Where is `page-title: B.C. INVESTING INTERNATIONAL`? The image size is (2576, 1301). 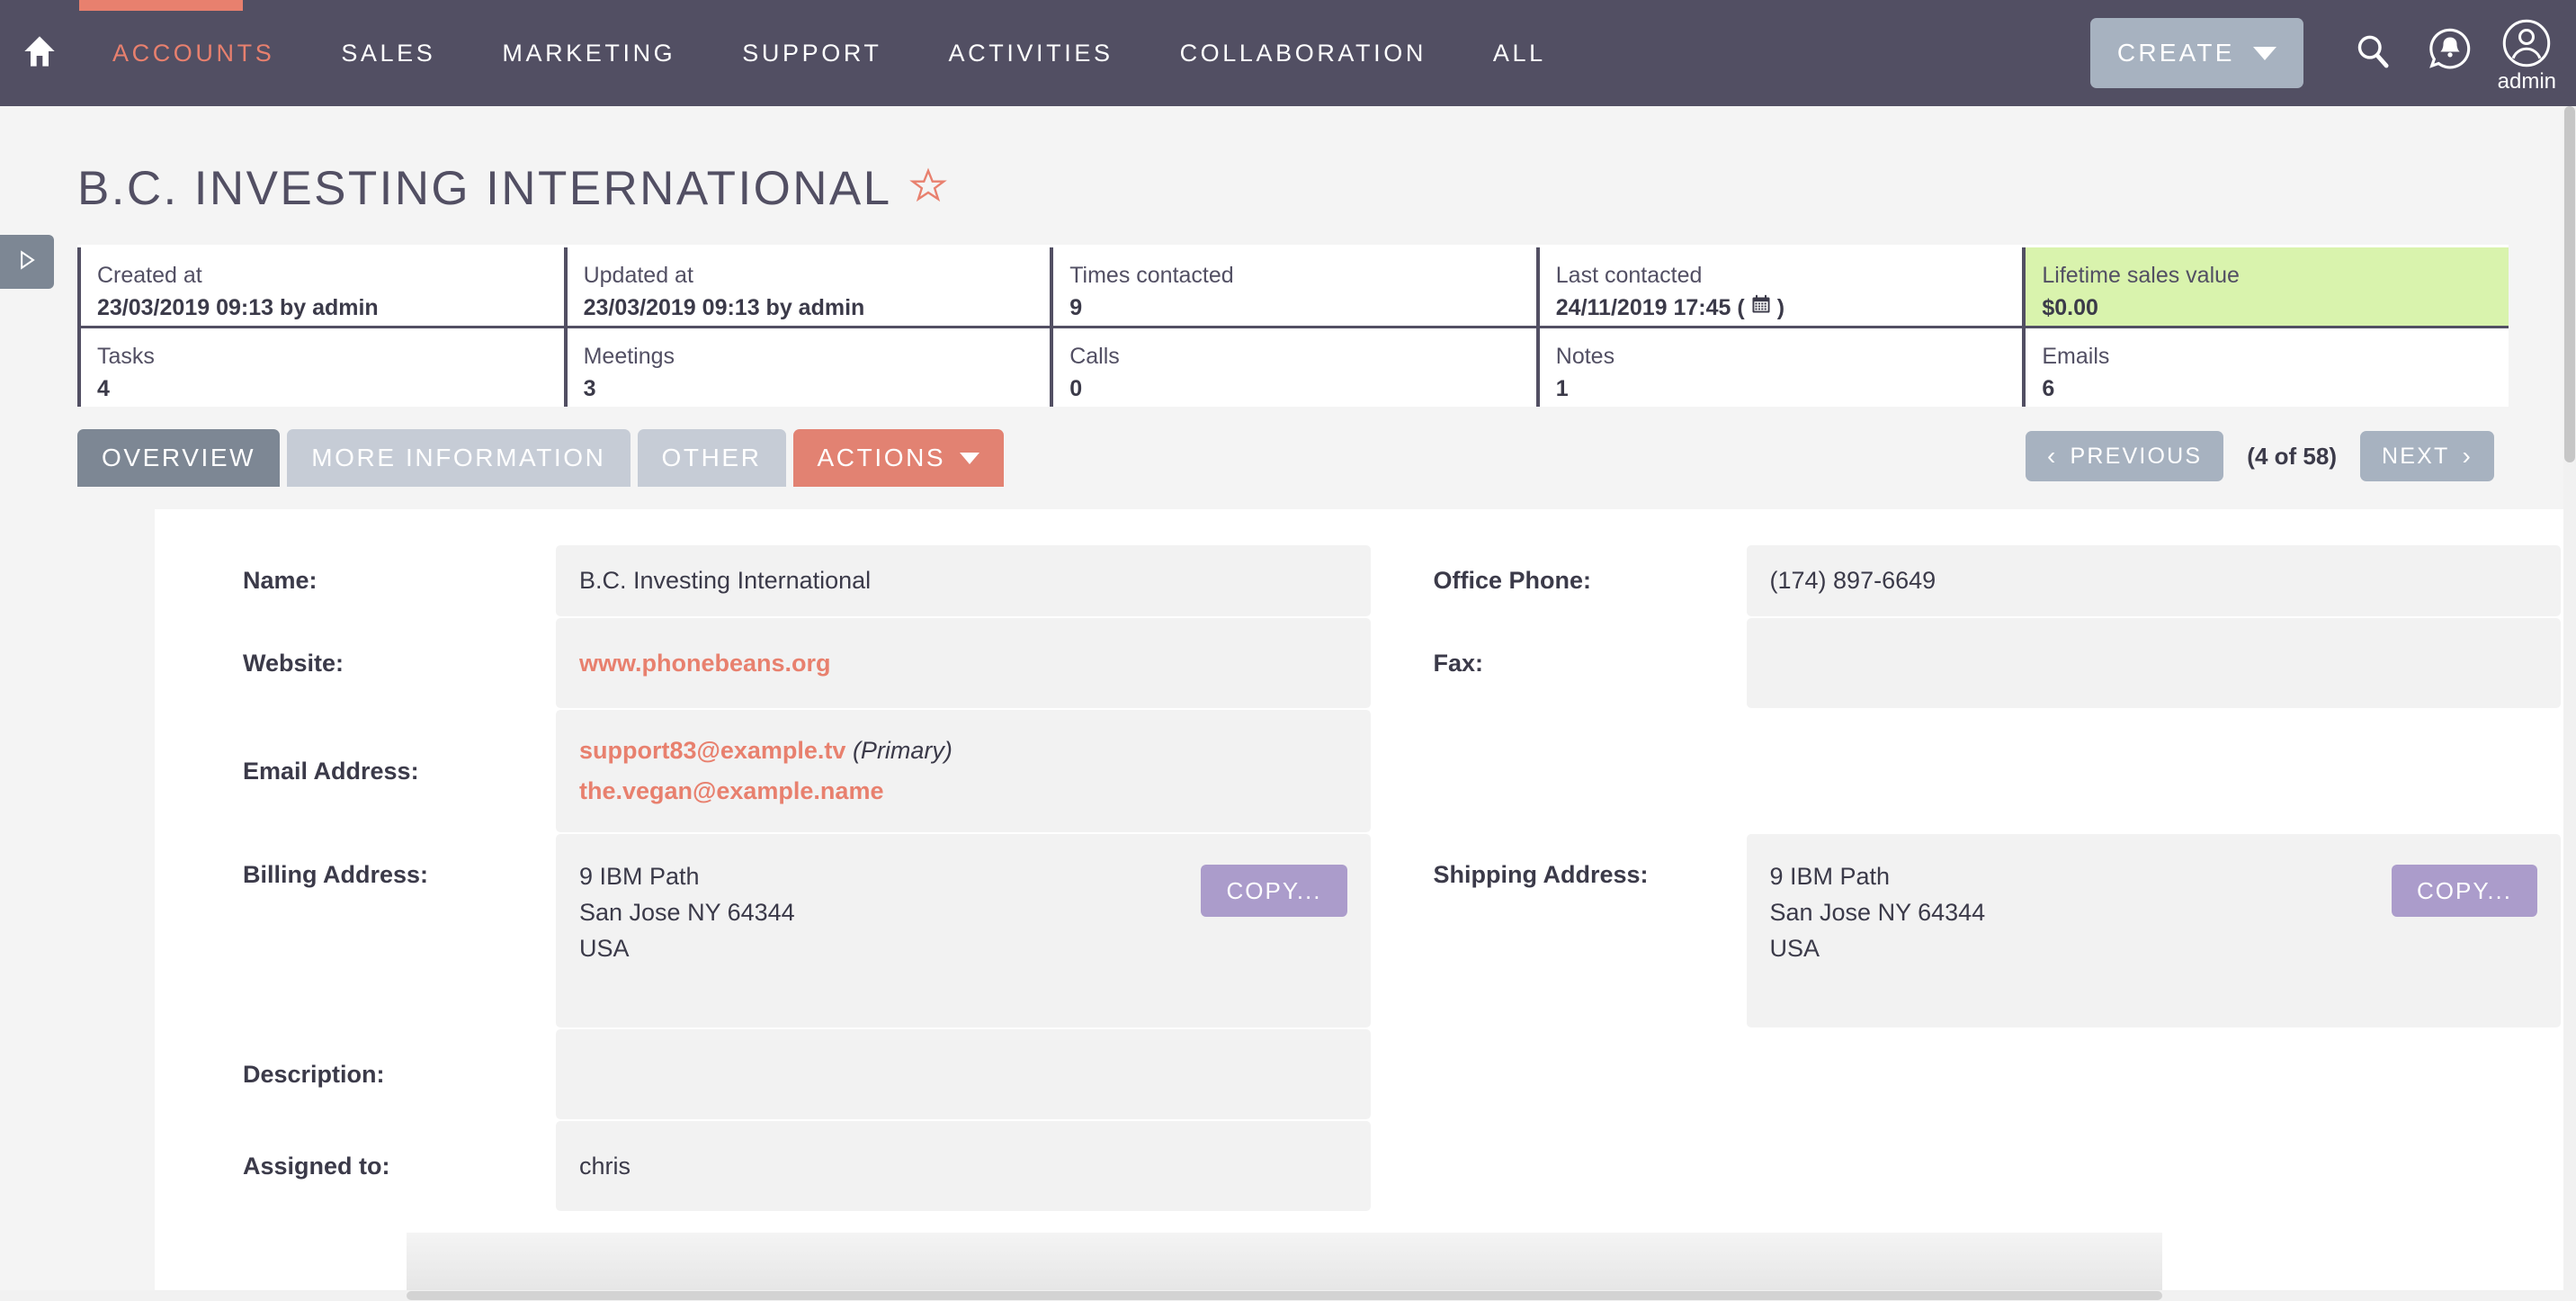
page-title: B.C. INVESTING INTERNATIONAL is located at coordinates (484, 188).